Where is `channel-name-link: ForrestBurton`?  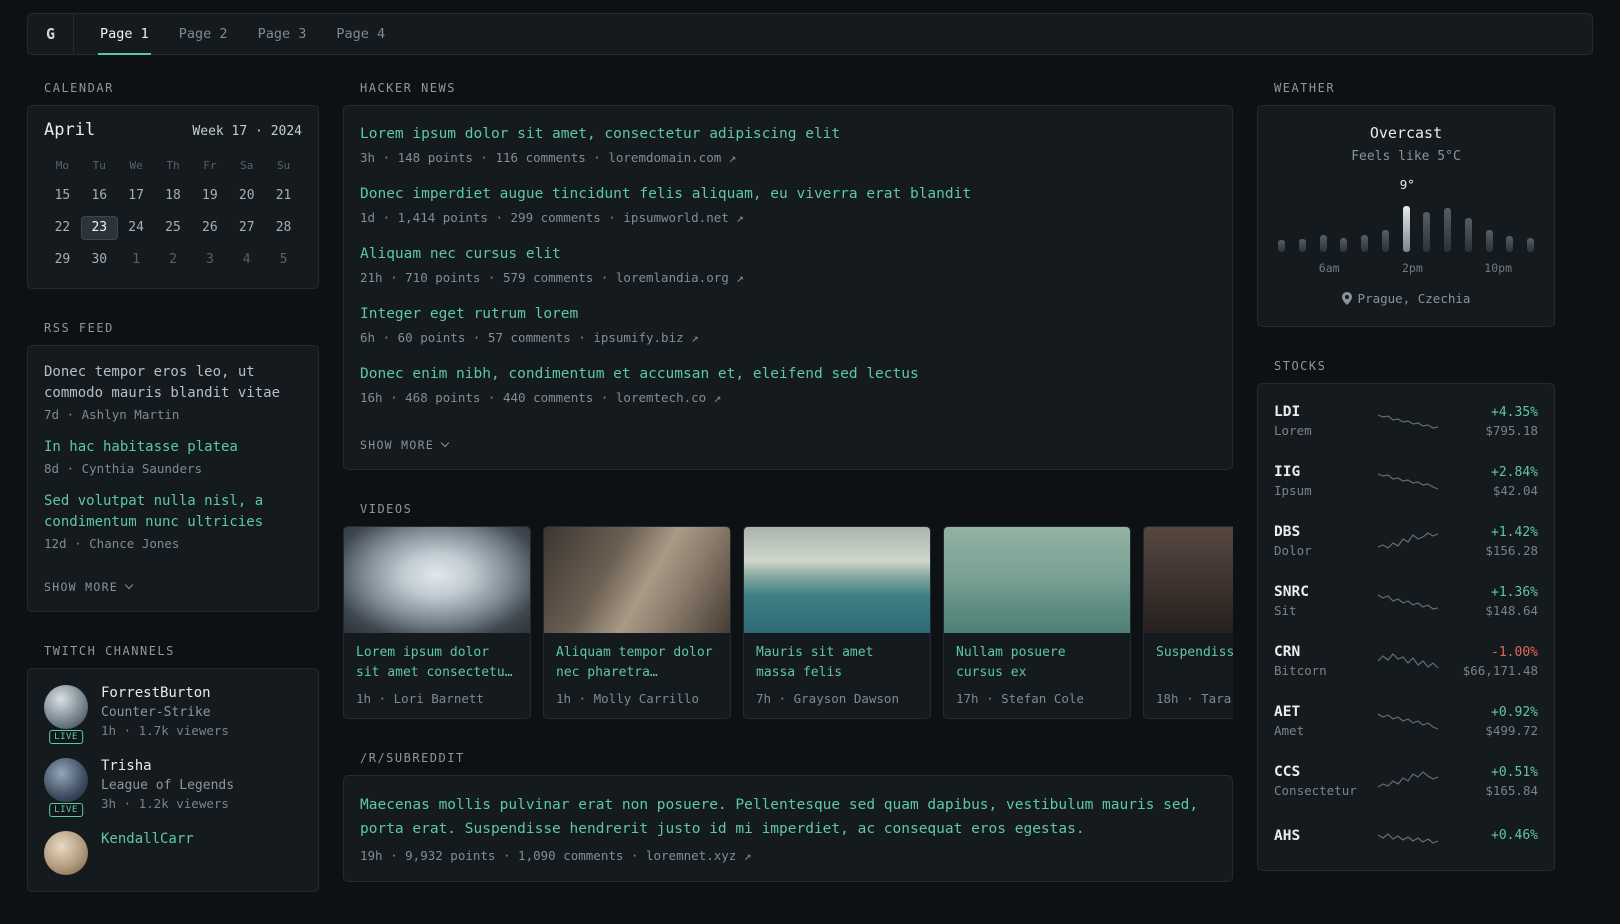 channel-name-link: ForrestBurton is located at coordinates (165, 693).